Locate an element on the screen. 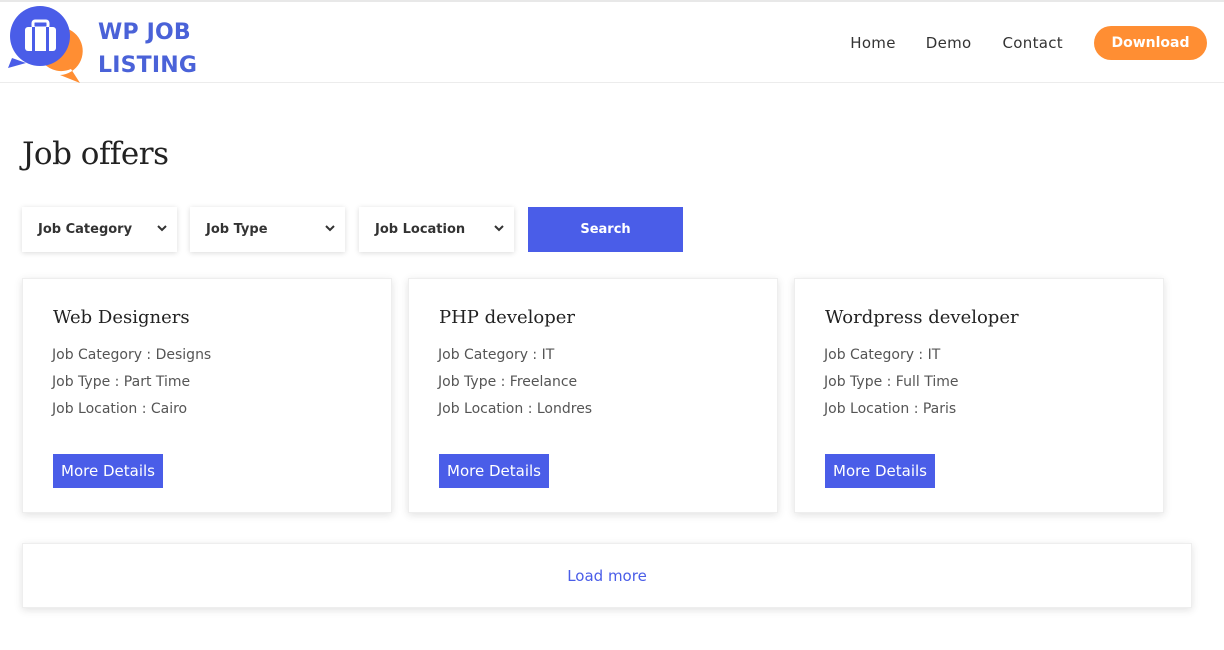 Image resolution: width=1224 pixels, height=650 pixels. download-button: Download is located at coordinates (1150, 43).